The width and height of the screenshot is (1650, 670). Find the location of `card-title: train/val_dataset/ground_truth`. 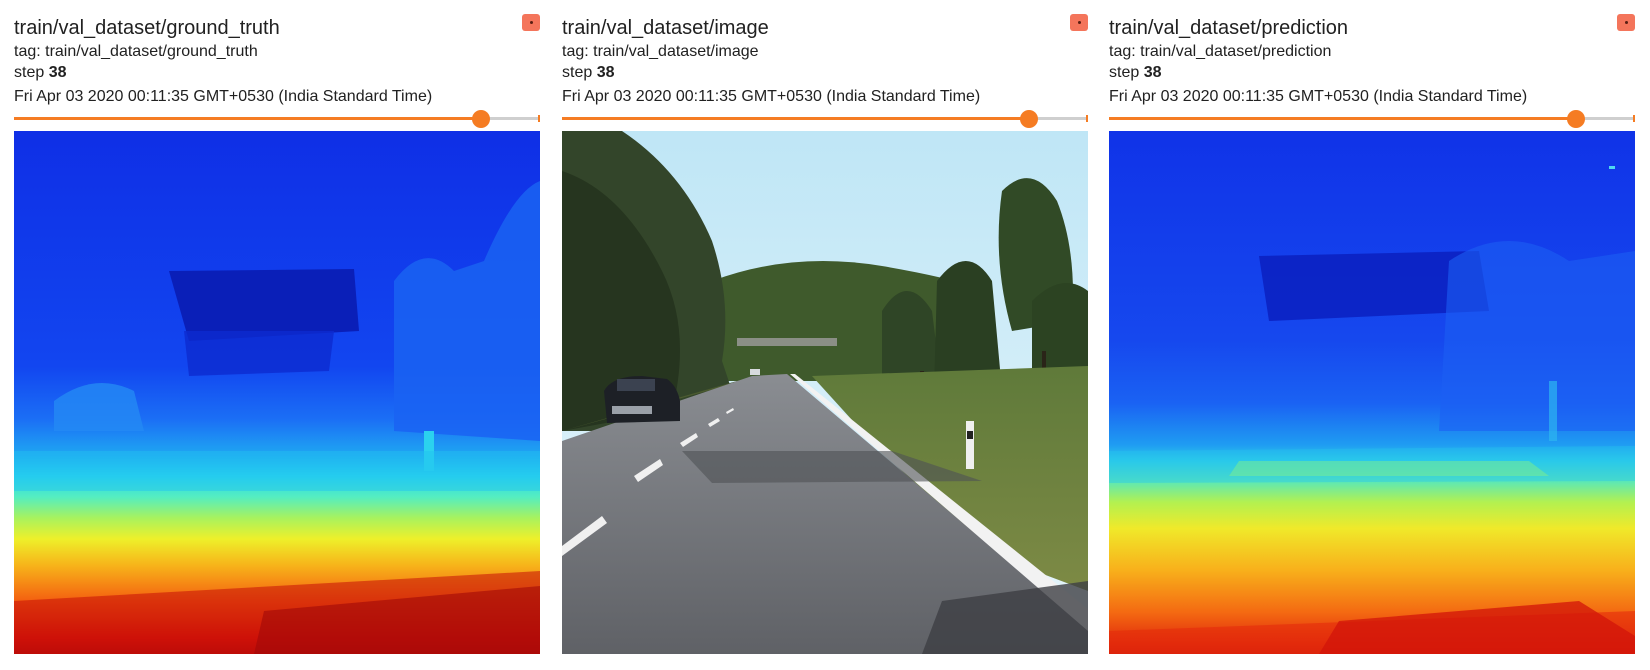

card-title: train/val_dataset/ground_truth is located at coordinates (147, 28).